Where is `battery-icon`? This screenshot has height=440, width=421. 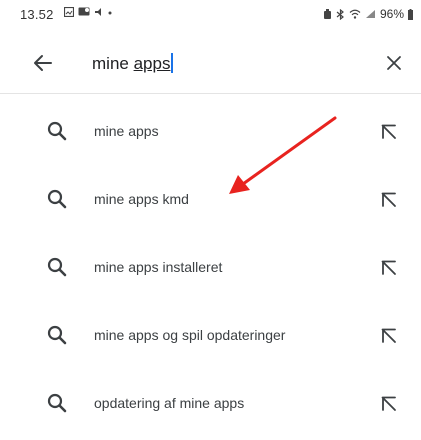 battery-icon is located at coordinates (410, 14).